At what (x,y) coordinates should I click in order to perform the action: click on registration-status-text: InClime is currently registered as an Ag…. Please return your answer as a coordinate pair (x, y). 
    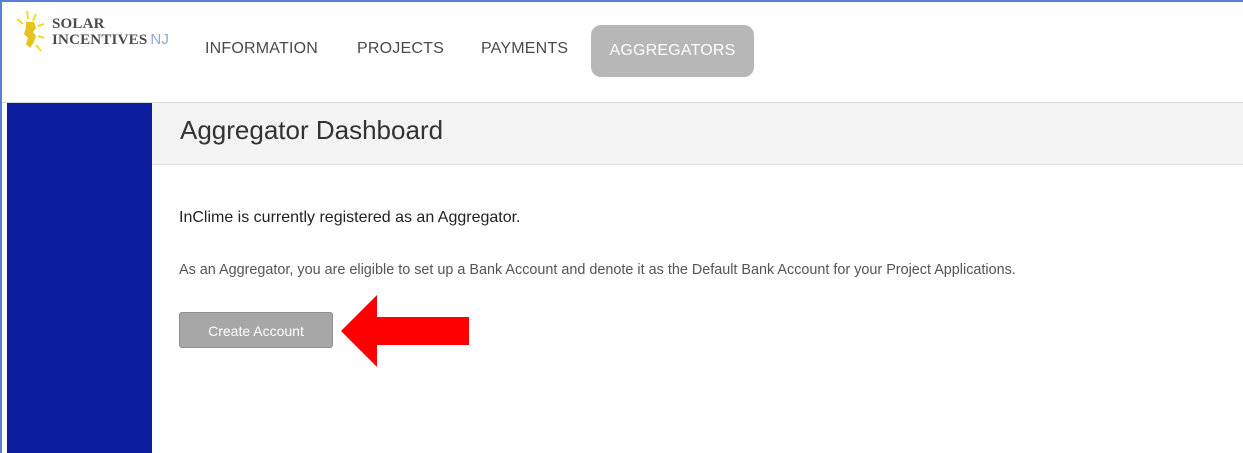
    Looking at the image, I should click on (350, 217).